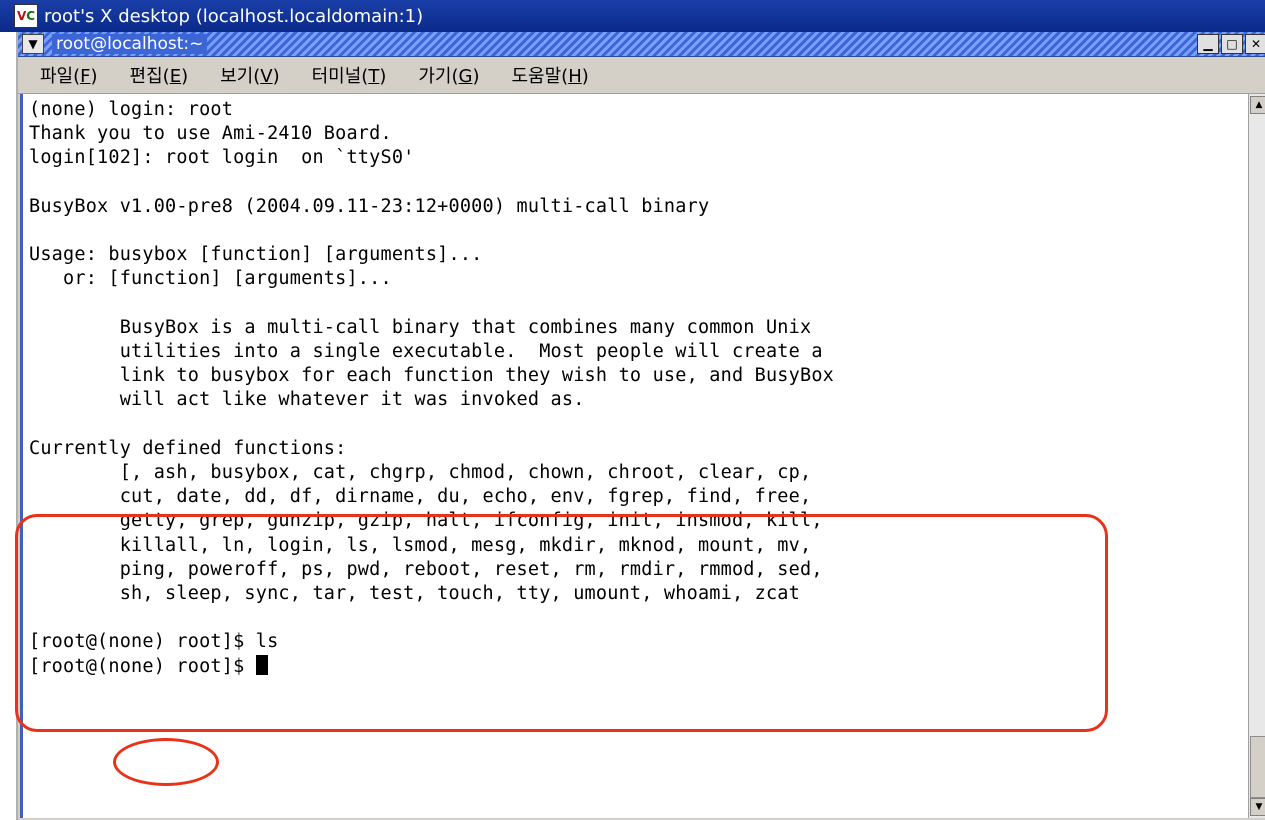 Image resolution: width=1265 pixels, height=820 pixels. I want to click on menu-help: 도움말(H), so click(550, 75).